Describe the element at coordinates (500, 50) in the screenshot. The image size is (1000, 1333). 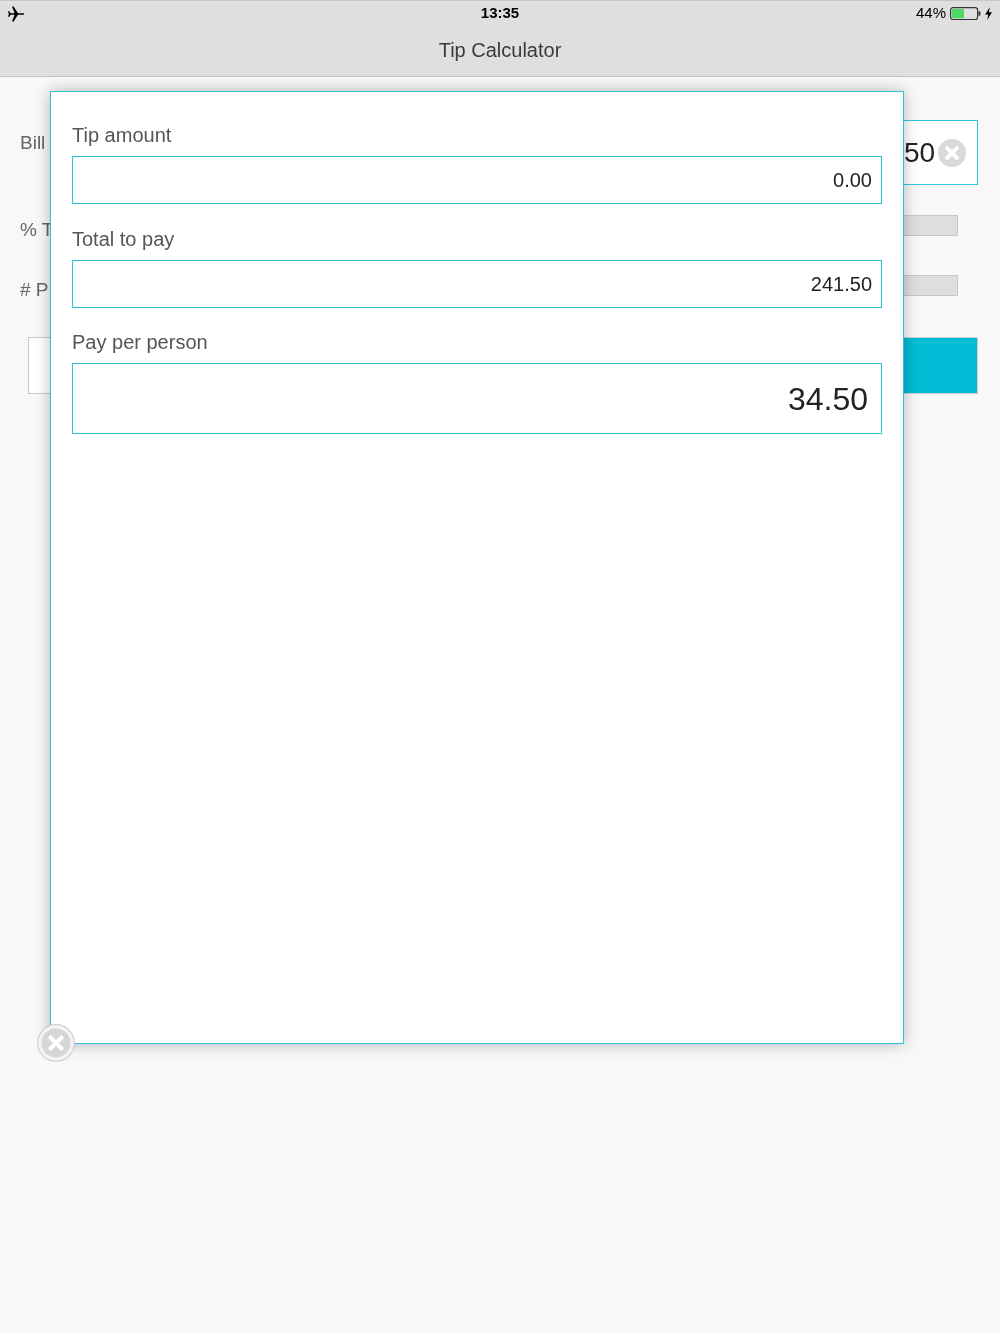
I see `nav-title: Tip Calculator` at that location.